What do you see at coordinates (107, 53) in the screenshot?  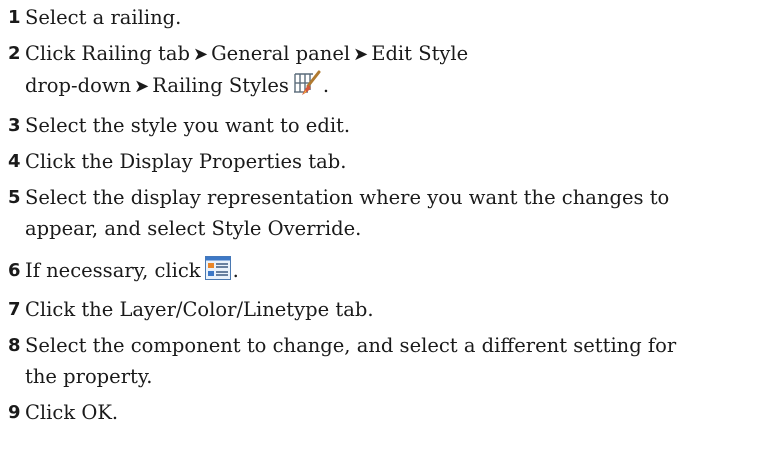 I see `step-text-part: Click Railing tab` at bounding box center [107, 53].